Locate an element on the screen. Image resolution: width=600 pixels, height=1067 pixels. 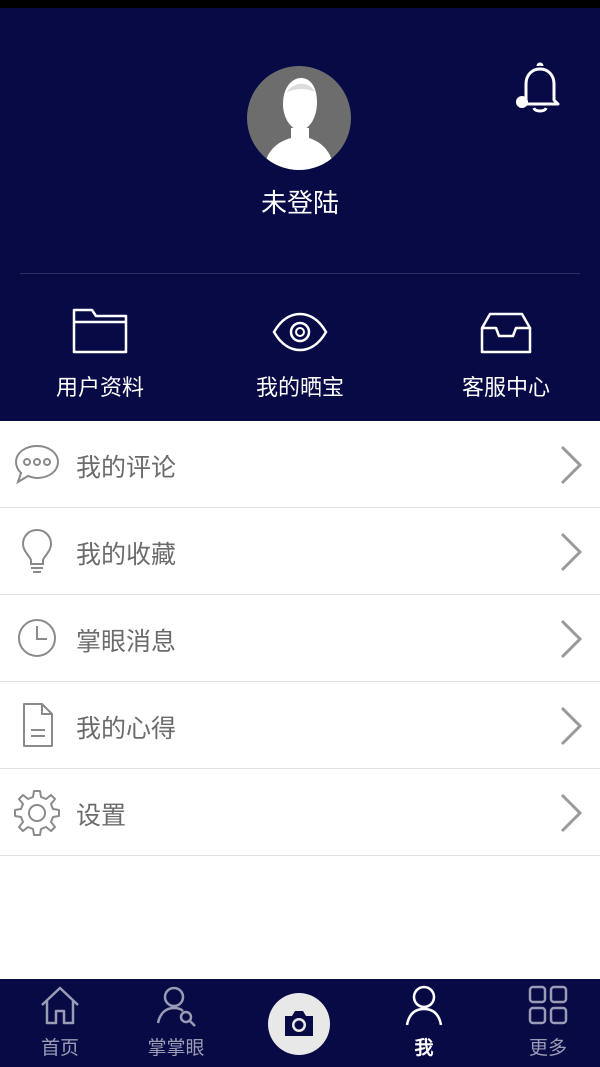
quick-action-user-profile: 用户资料 is located at coordinates (100, 353).